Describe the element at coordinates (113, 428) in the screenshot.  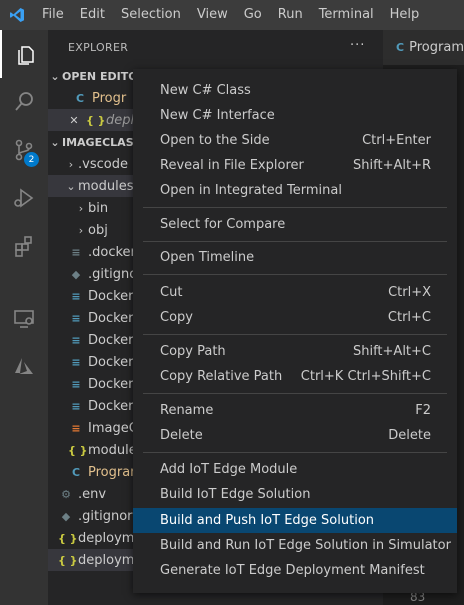
I see `tree-item-name: ImageC` at that location.